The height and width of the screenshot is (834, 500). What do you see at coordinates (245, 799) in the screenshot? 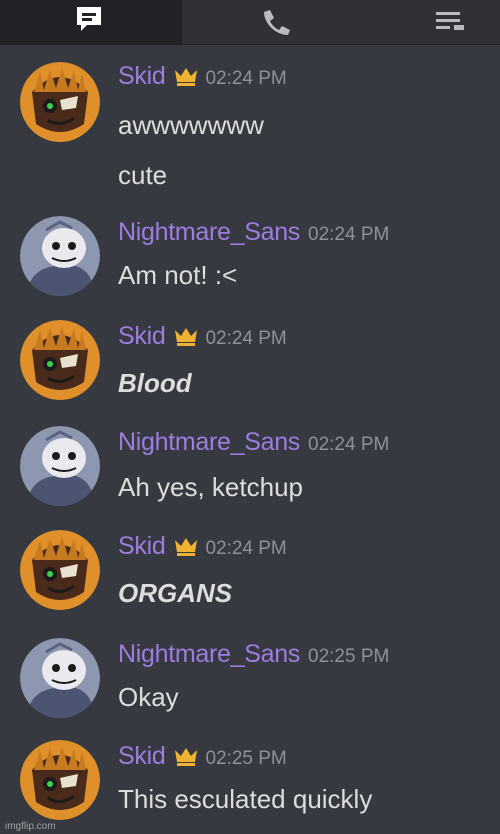
I see `message-text: This esculated quickly` at bounding box center [245, 799].